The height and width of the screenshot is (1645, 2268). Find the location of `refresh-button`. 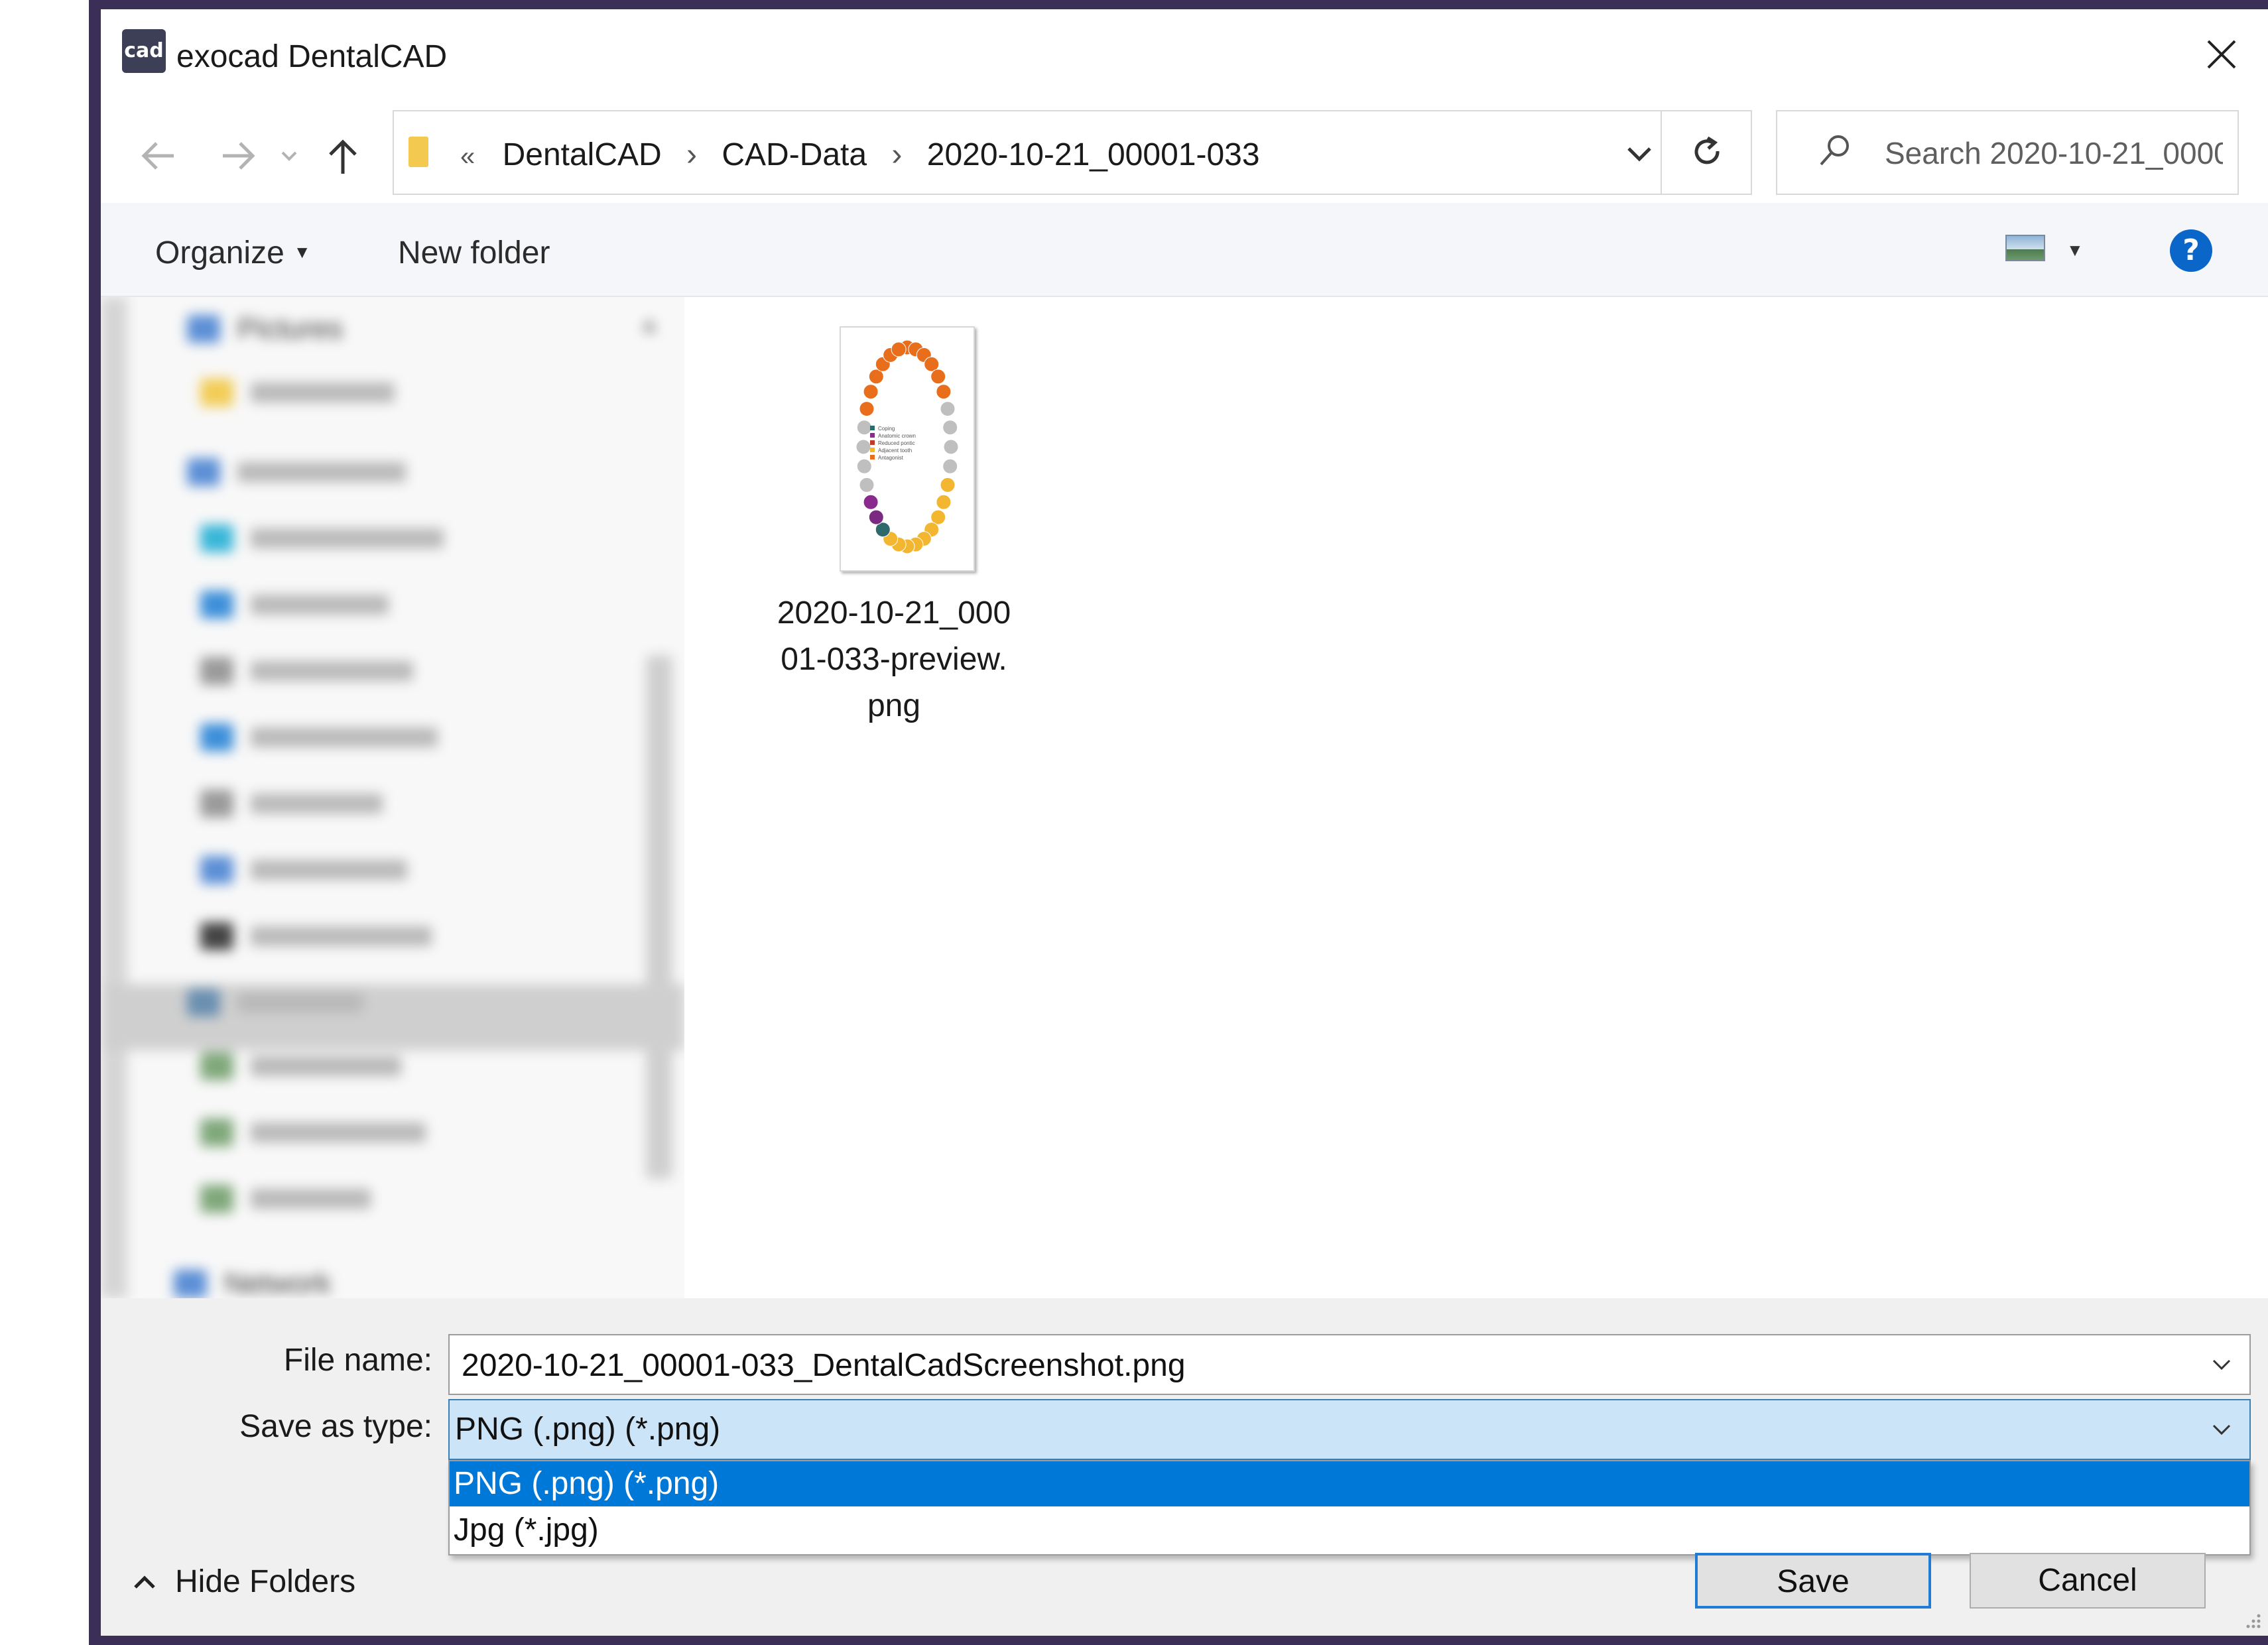

refresh-button is located at coordinates (1706, 152).